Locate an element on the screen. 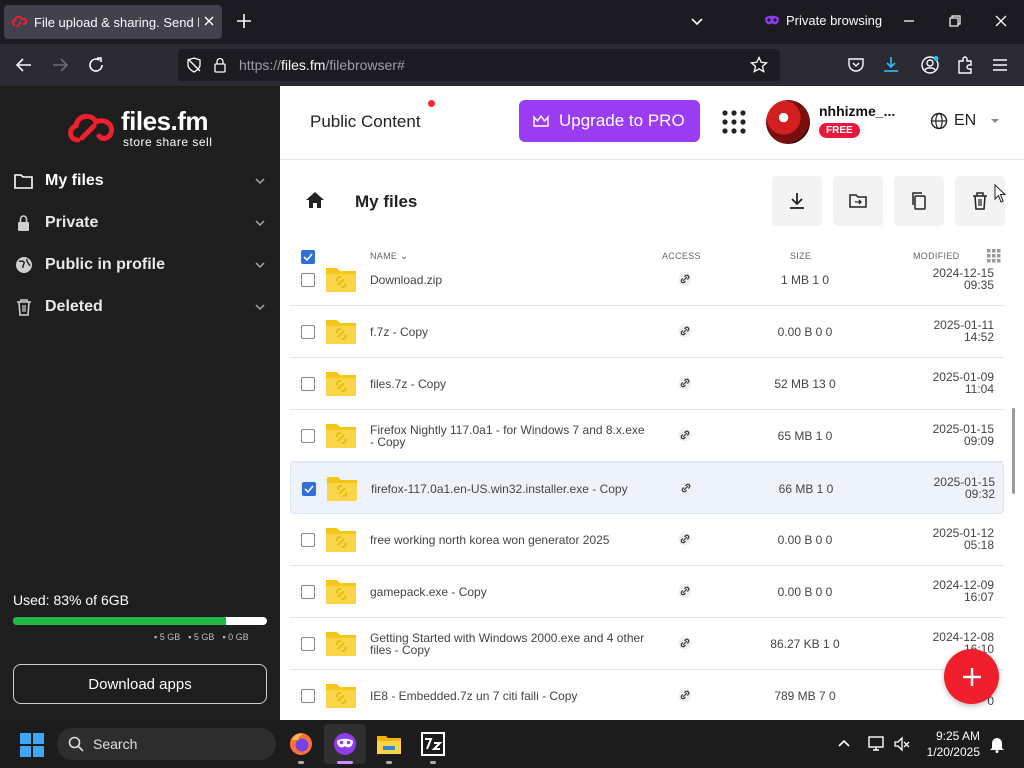 Image resolution: width=1024 pixels, height=768 pixels. file-name: gamepack.exe - Copy is located at coordinates (510, 592).